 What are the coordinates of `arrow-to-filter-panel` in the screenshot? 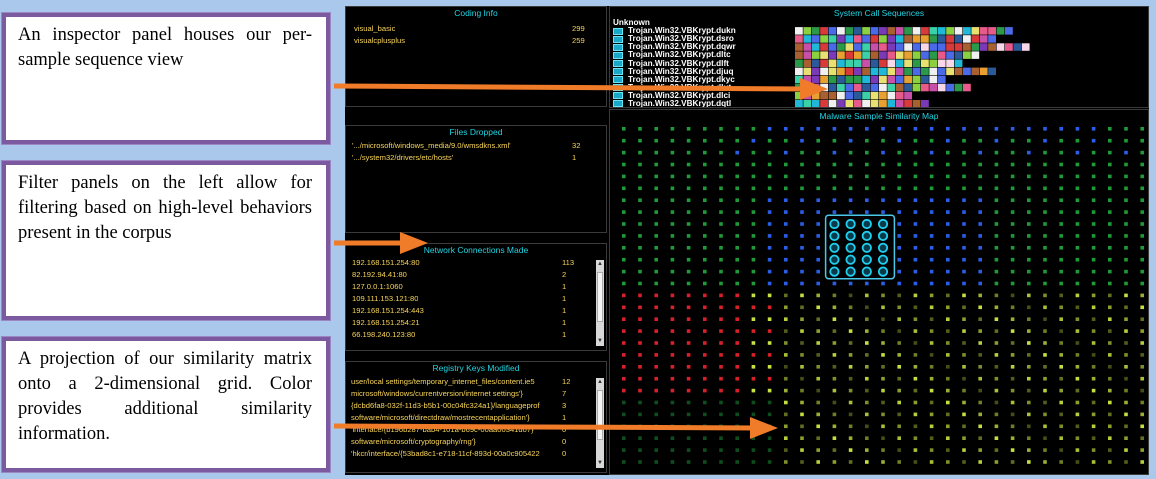 It's located at (381, 243).